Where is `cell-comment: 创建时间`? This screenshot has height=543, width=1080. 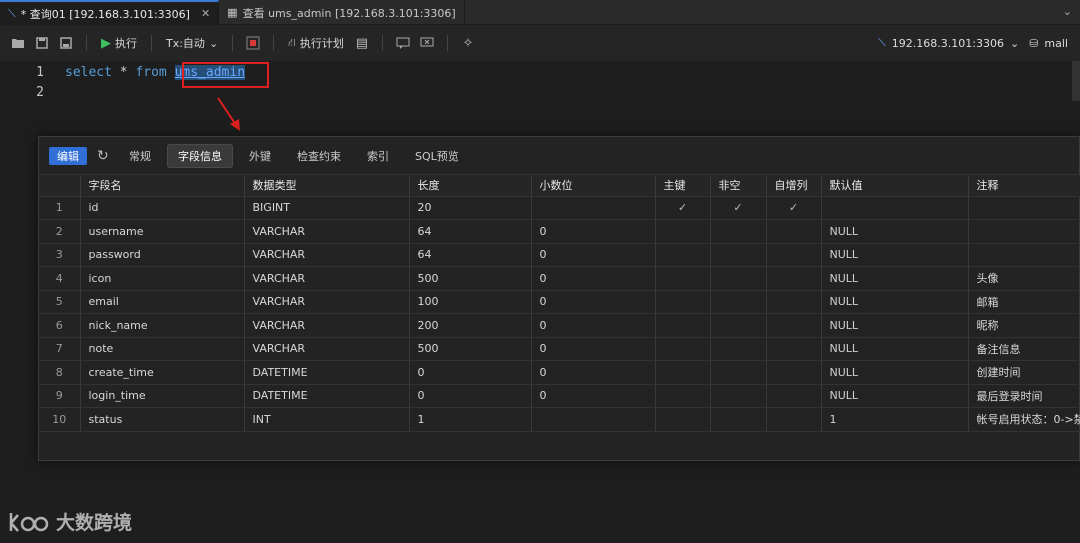 cell-comment: 创建时间 is located at coordinates (1024, 372).